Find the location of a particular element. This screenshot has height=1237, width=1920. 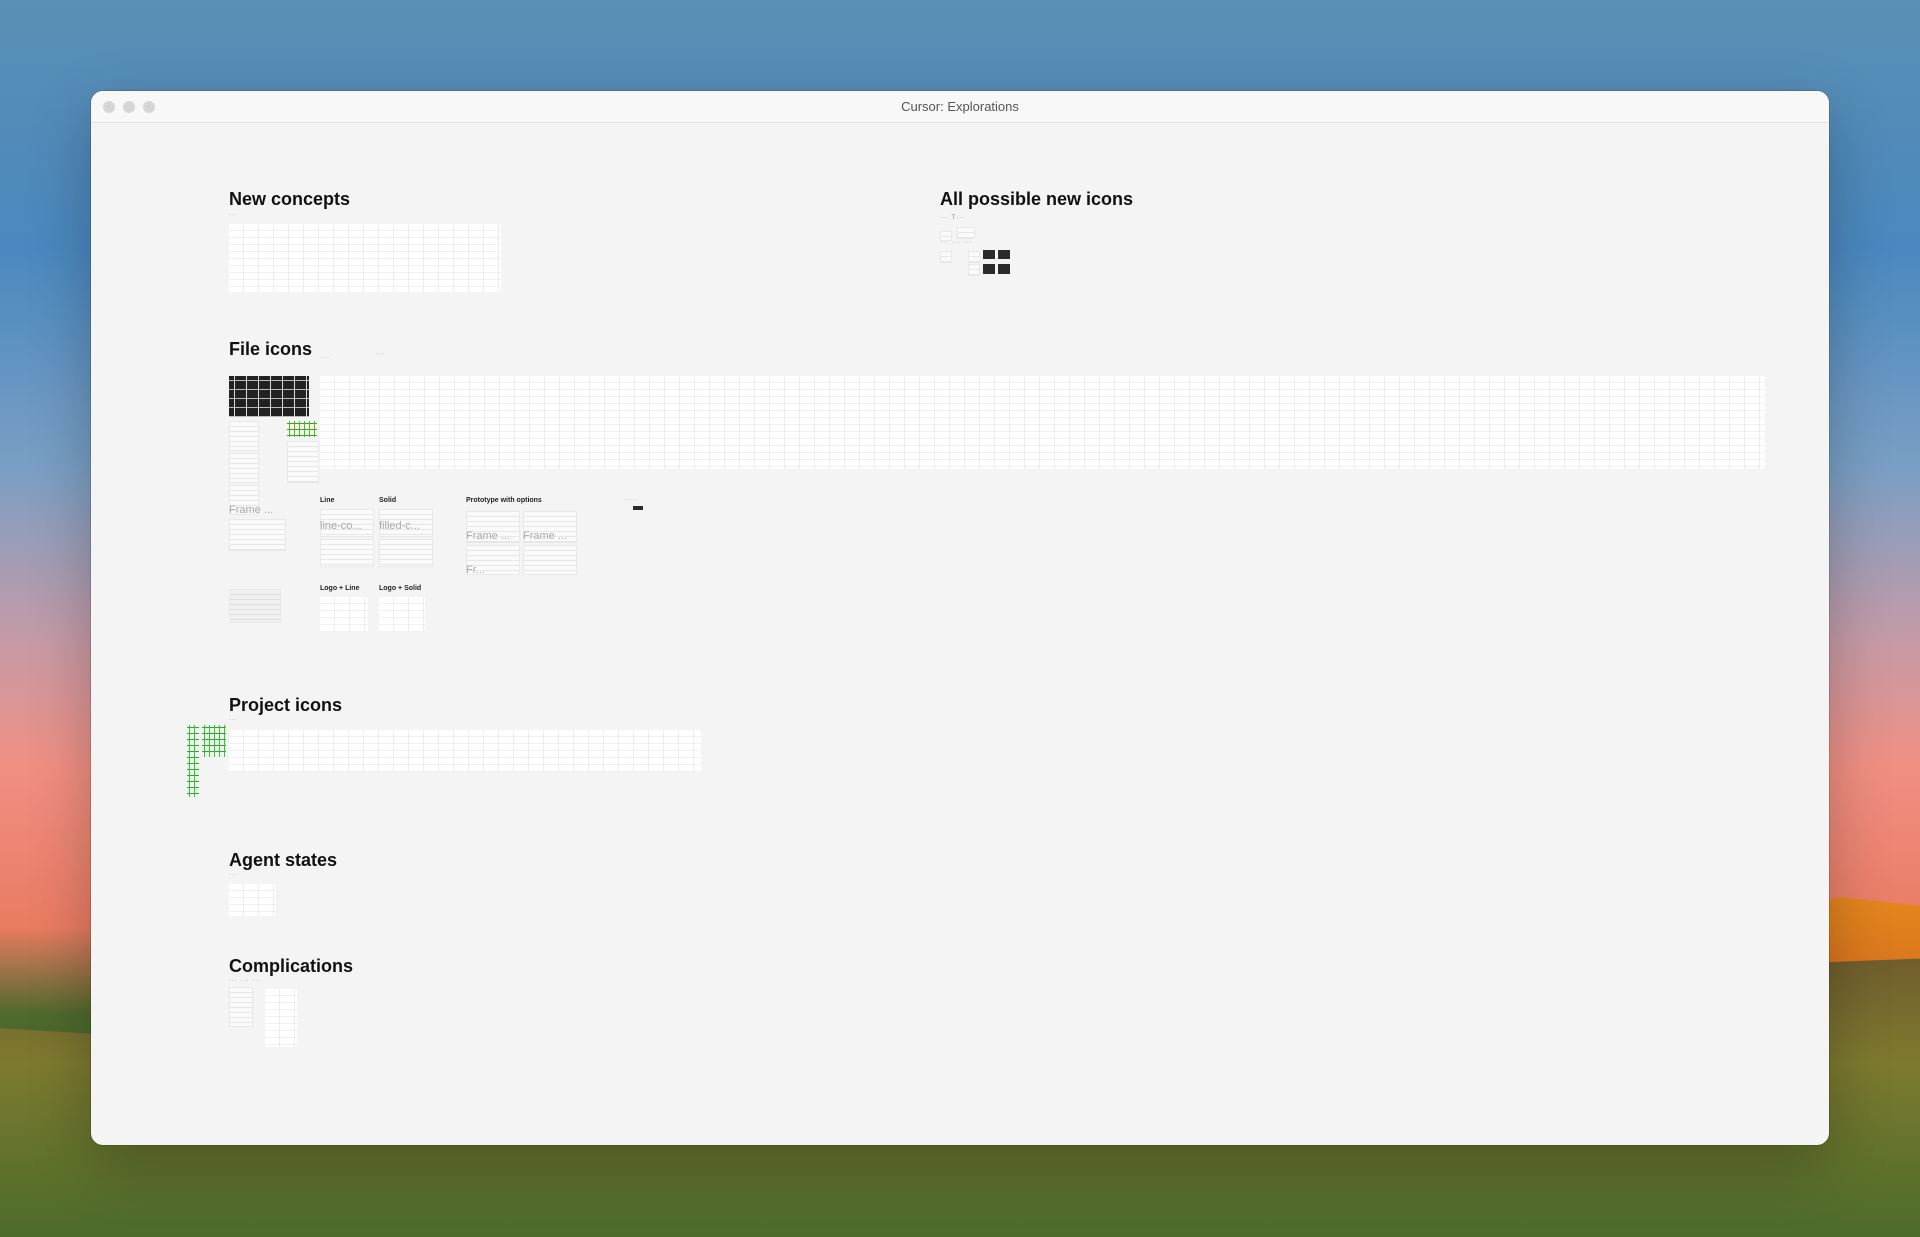

logo-solid-frame is located at coordinates (402, 614).